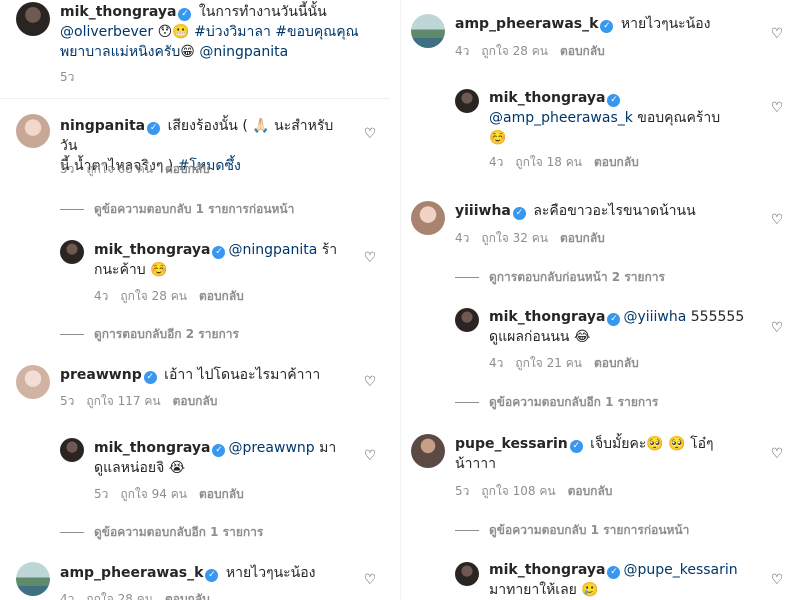  What do you see at coordinates (548, 162) in the screenshot?
I see `like-count: ถูกใจ 18 คน` at bounding box center [548, 162].